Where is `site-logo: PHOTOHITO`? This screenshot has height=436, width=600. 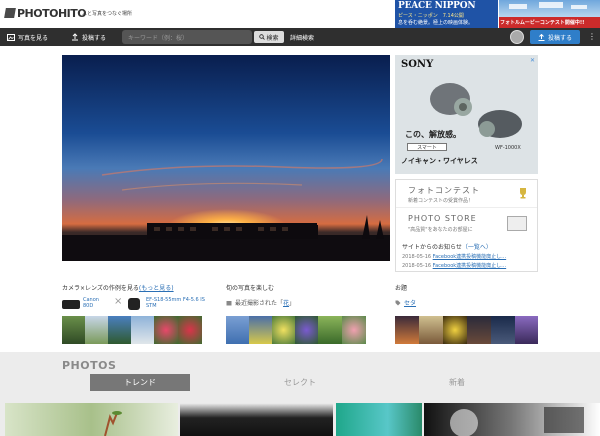
site-logo: PHOTOHITO is located at coordinates (45, 13).